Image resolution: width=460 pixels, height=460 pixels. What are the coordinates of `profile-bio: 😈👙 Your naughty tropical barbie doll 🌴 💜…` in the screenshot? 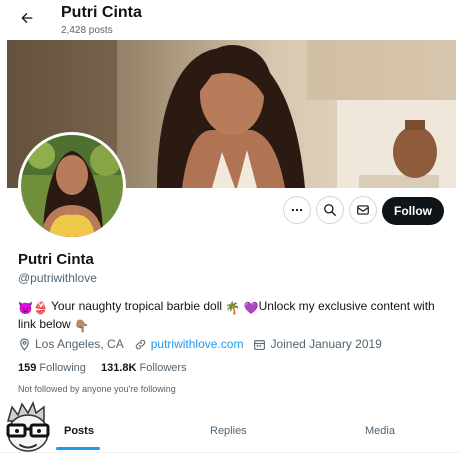 It's located at (228, 316).